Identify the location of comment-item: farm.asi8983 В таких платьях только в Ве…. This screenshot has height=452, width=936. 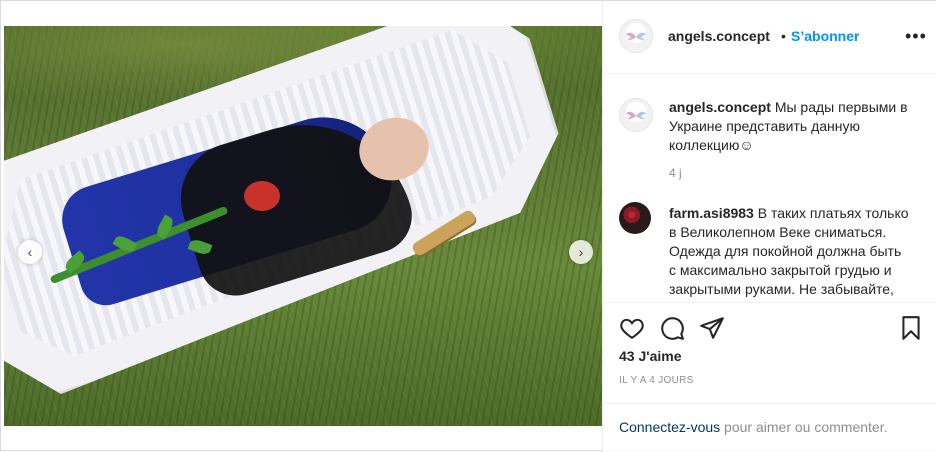
(789, 251).